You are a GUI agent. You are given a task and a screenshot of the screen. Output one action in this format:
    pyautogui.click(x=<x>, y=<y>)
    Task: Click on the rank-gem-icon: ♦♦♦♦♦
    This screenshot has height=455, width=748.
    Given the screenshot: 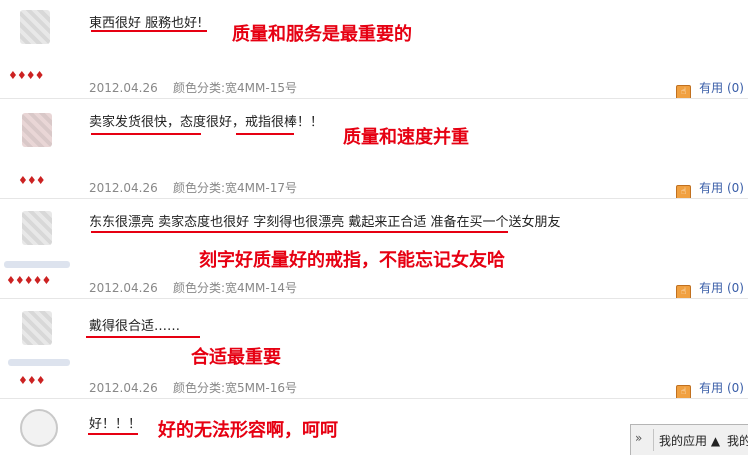 What is the action you would take?
    pyautogui.click(x=28, y=280)
    